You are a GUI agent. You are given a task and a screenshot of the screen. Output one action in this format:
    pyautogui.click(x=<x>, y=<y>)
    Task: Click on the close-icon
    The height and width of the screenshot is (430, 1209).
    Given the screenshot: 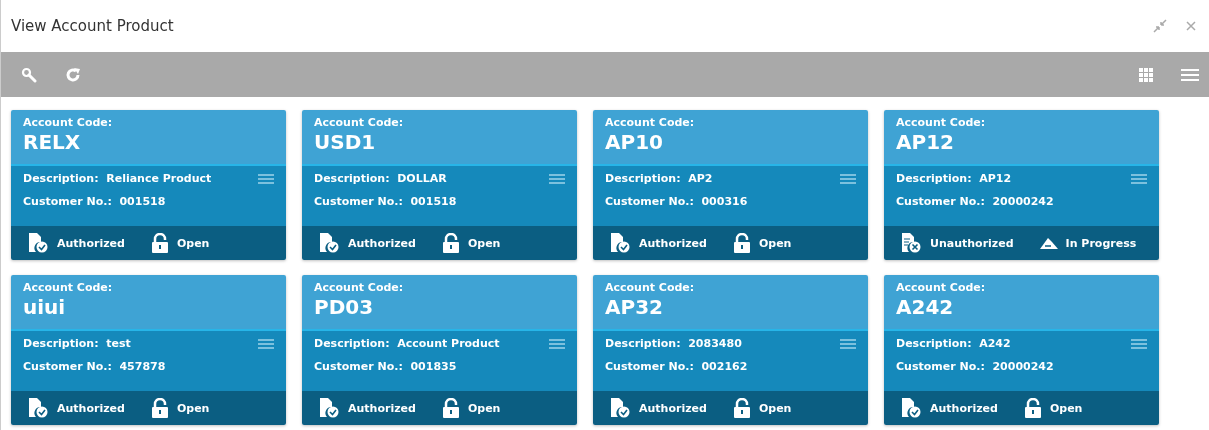 What is the action you would take?
    pyautogui.click(x=1191, y=26)
    